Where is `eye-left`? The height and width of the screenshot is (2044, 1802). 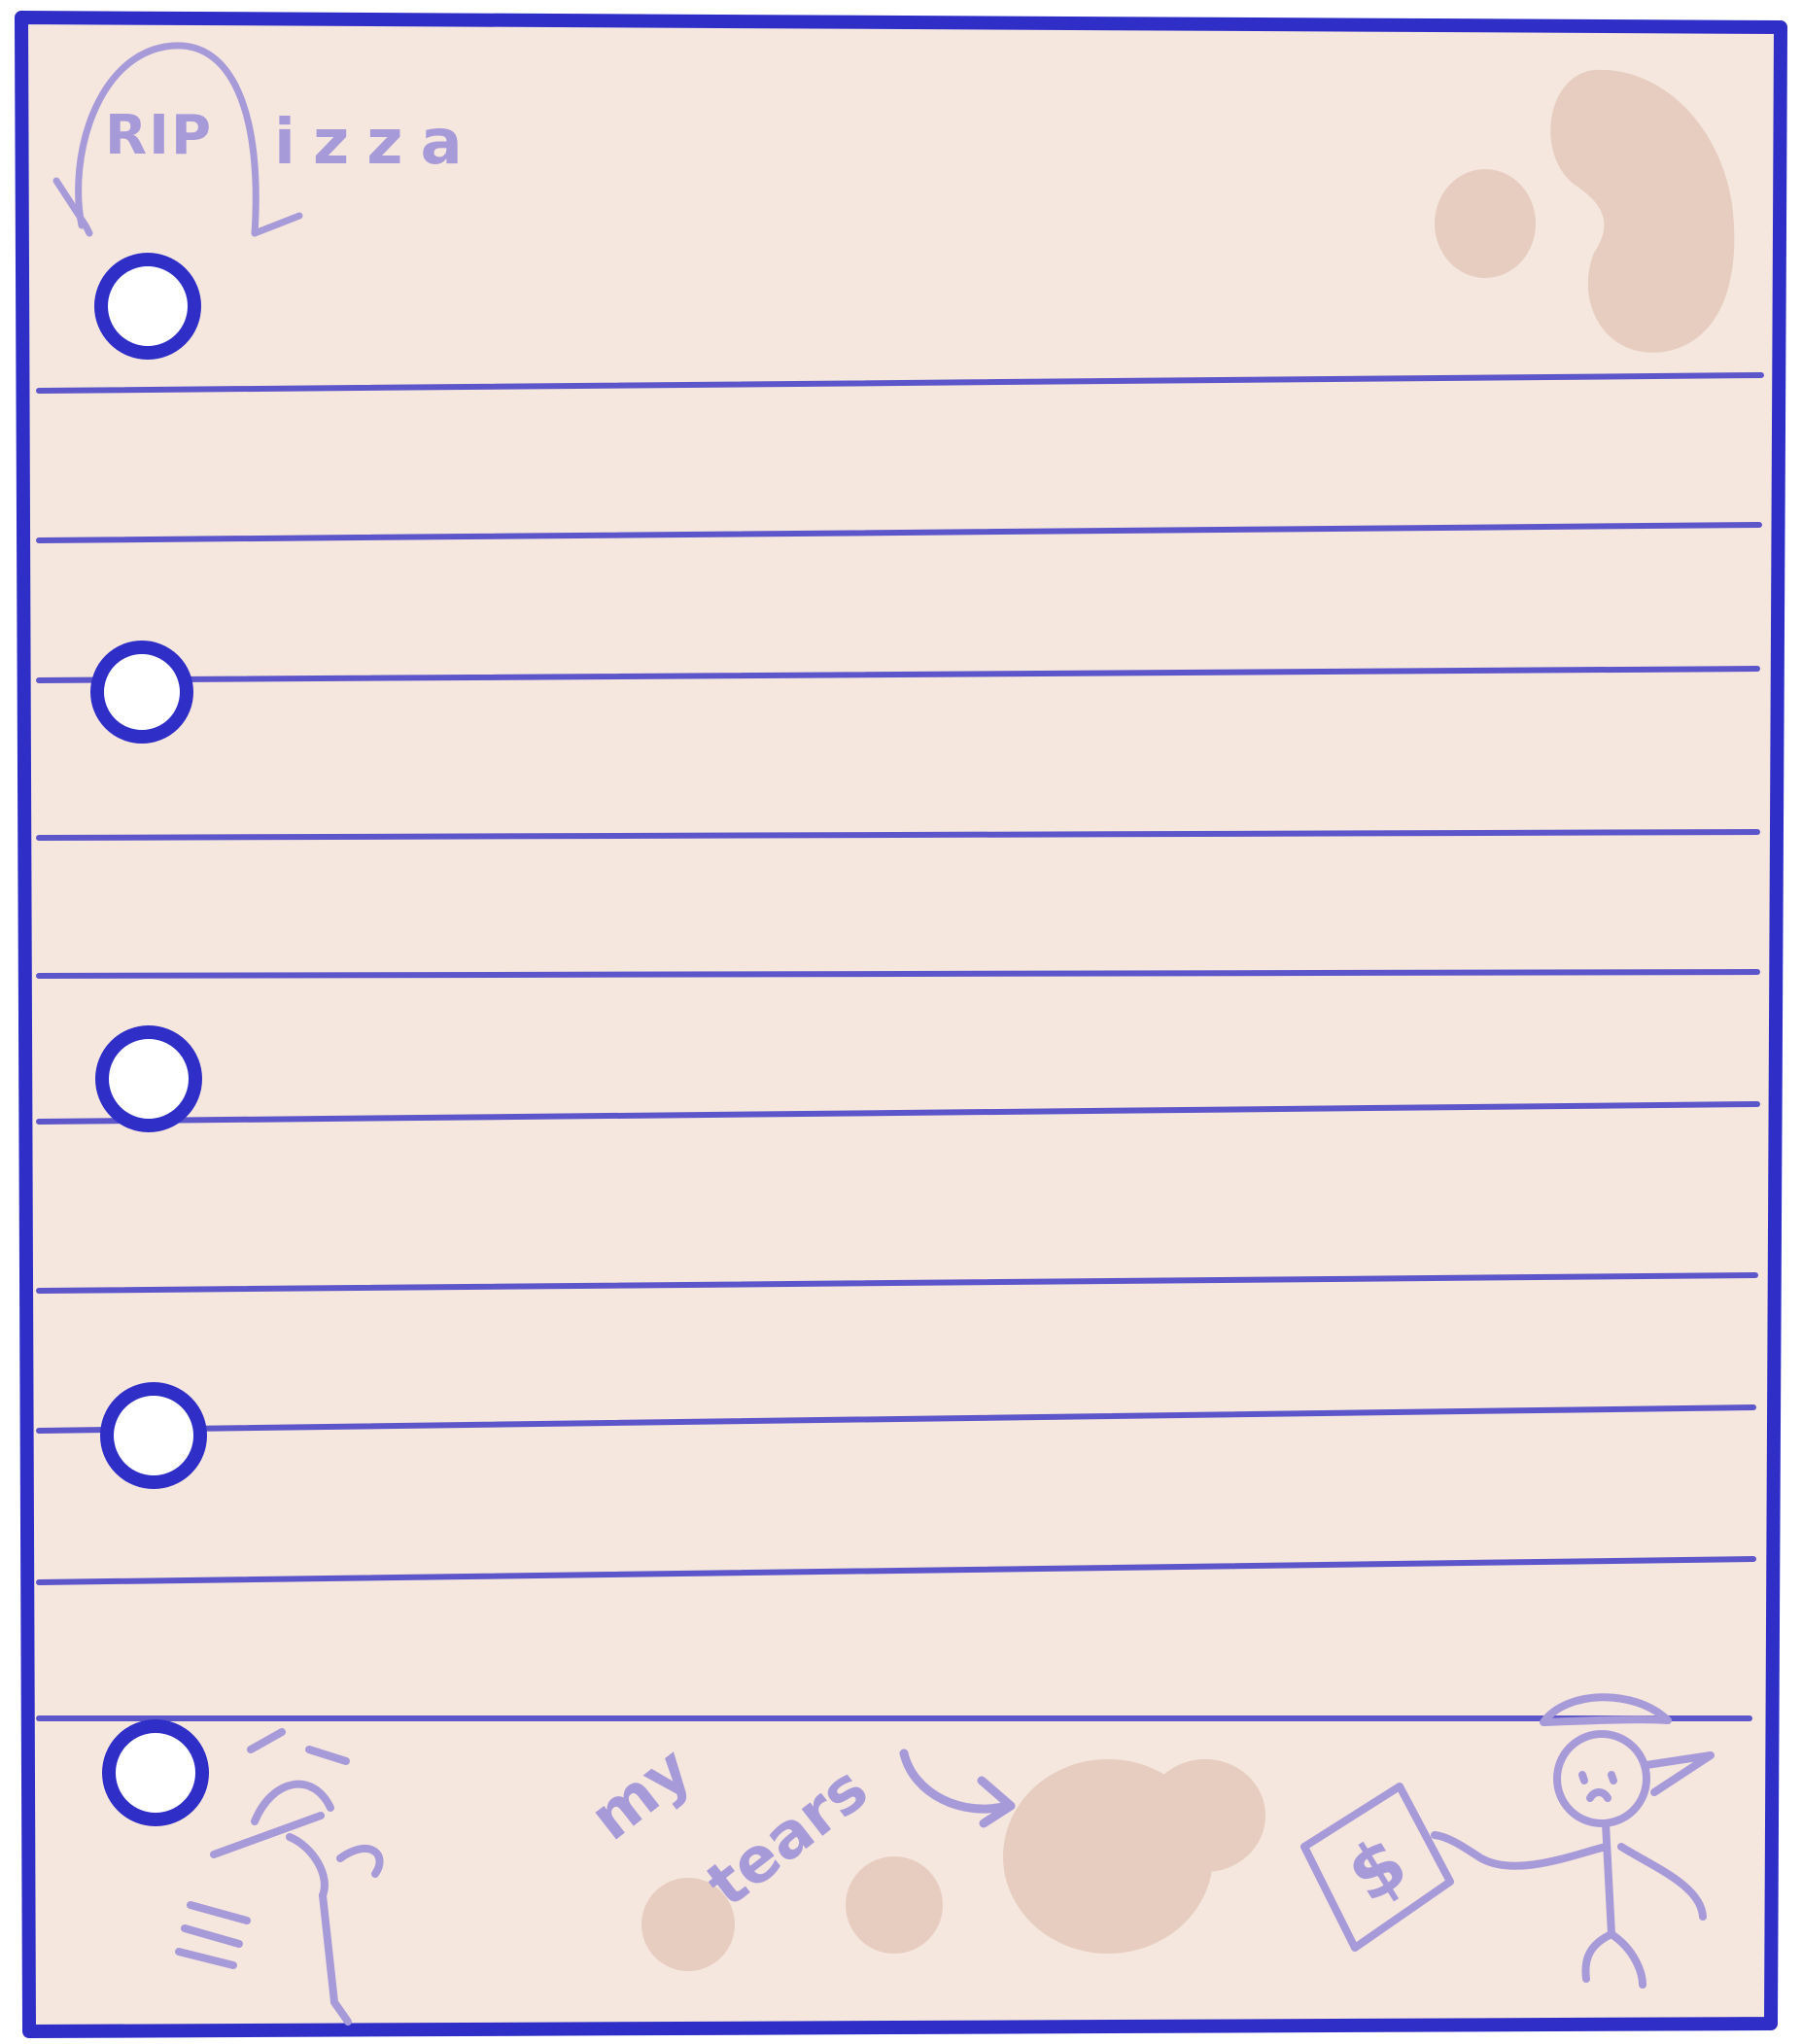
eye-left is located at coordinates (1583, 1777).